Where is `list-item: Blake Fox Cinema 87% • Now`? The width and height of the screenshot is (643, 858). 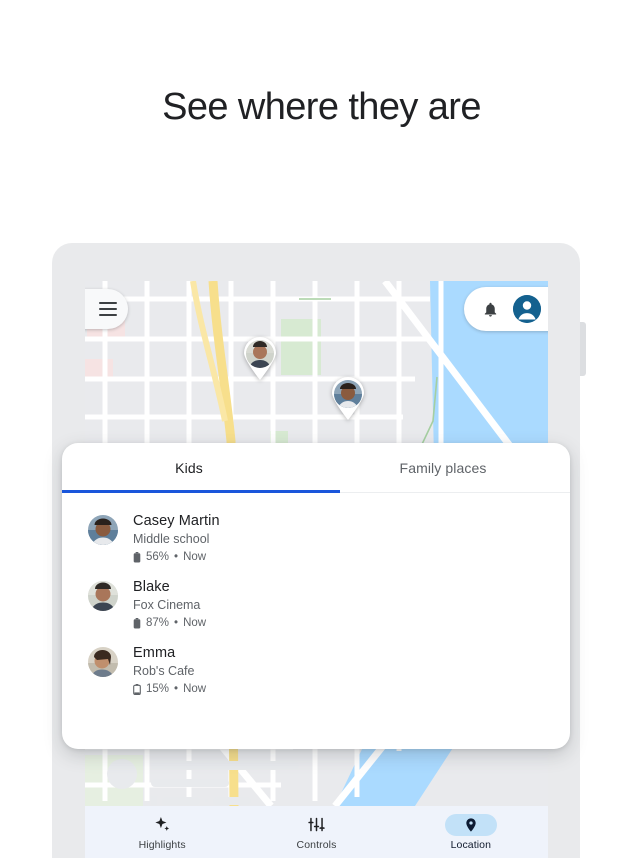
list-item: Blake Fox Cinema 87% • Now is located at coordinates (316, 606).